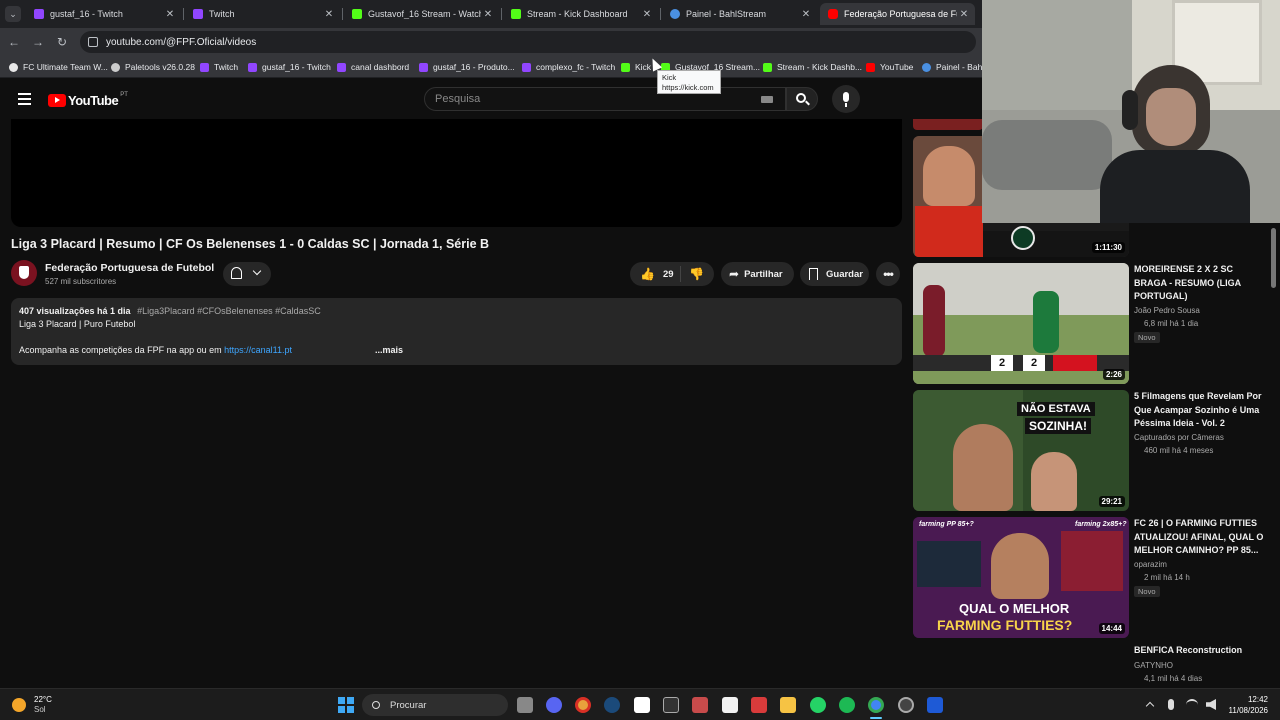 The image size is (1280, 720). What do you see at coordinates (435, 705) in the screenshot?
I see `taskbar-search: Procurar` at bounding box center [435, 705].